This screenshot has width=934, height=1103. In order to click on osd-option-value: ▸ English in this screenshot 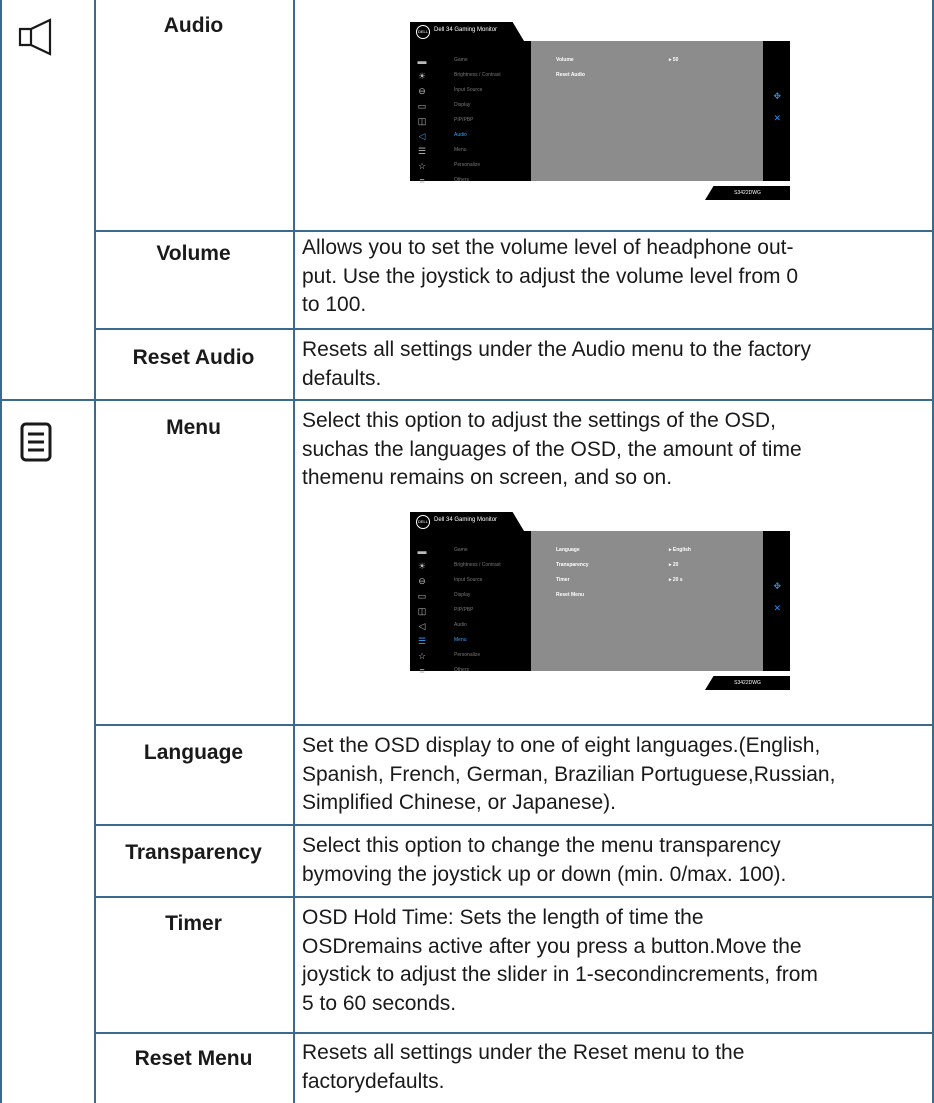, I will do `click(680, 550)`.